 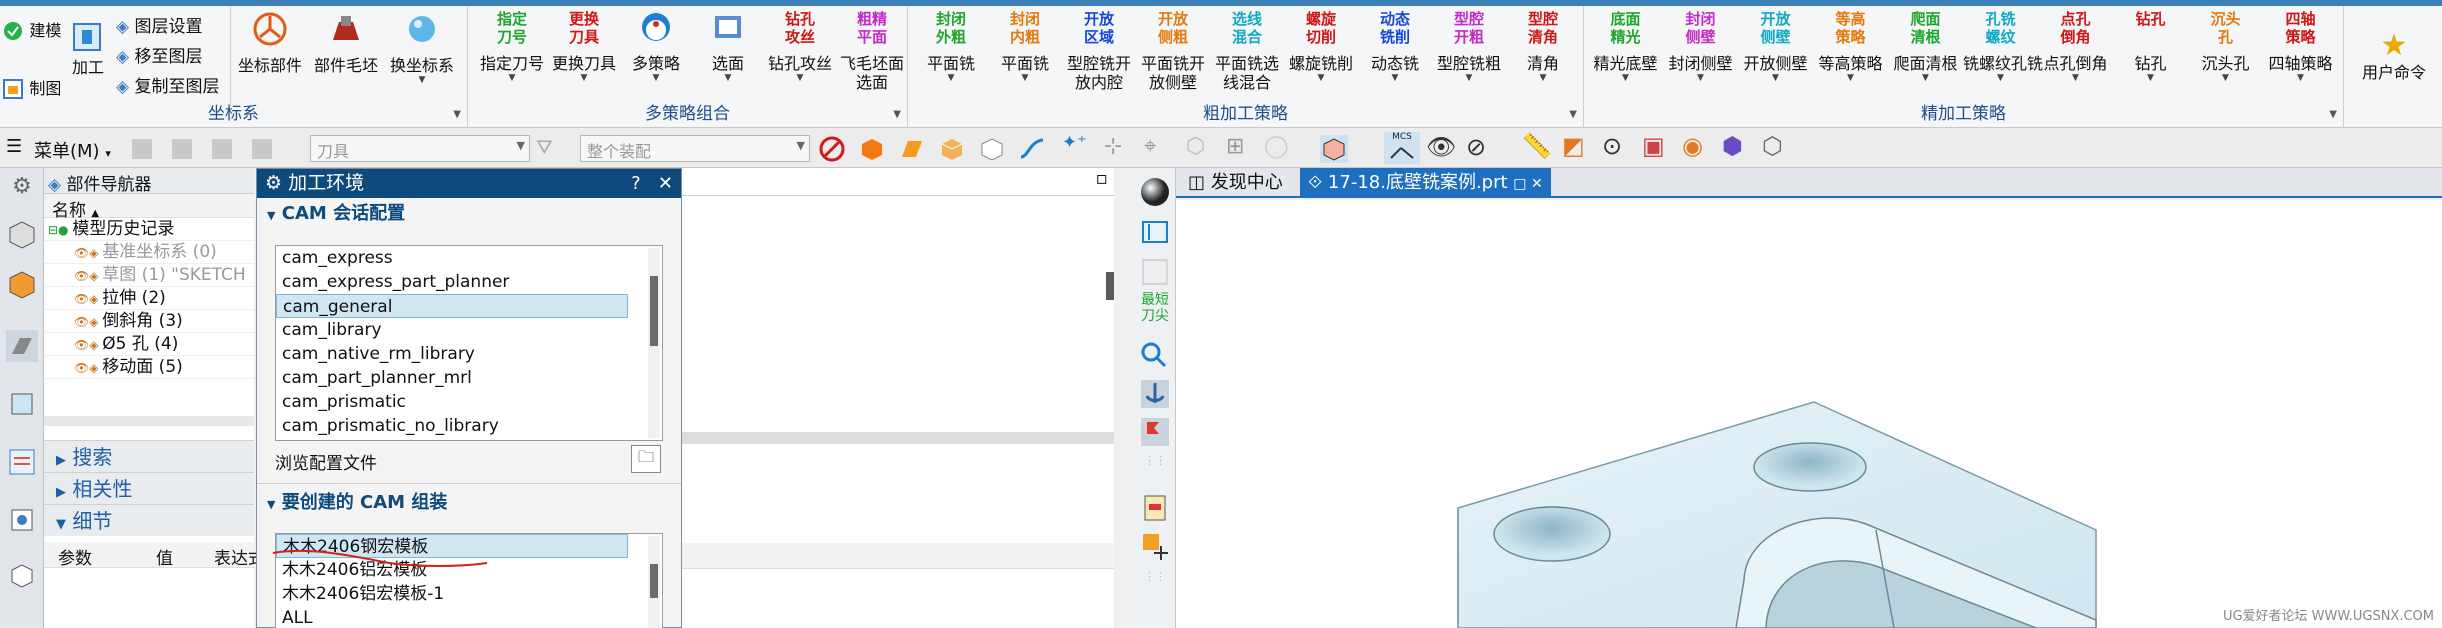 I want to click on config-option: cam_express, so click(x=452, y=258).